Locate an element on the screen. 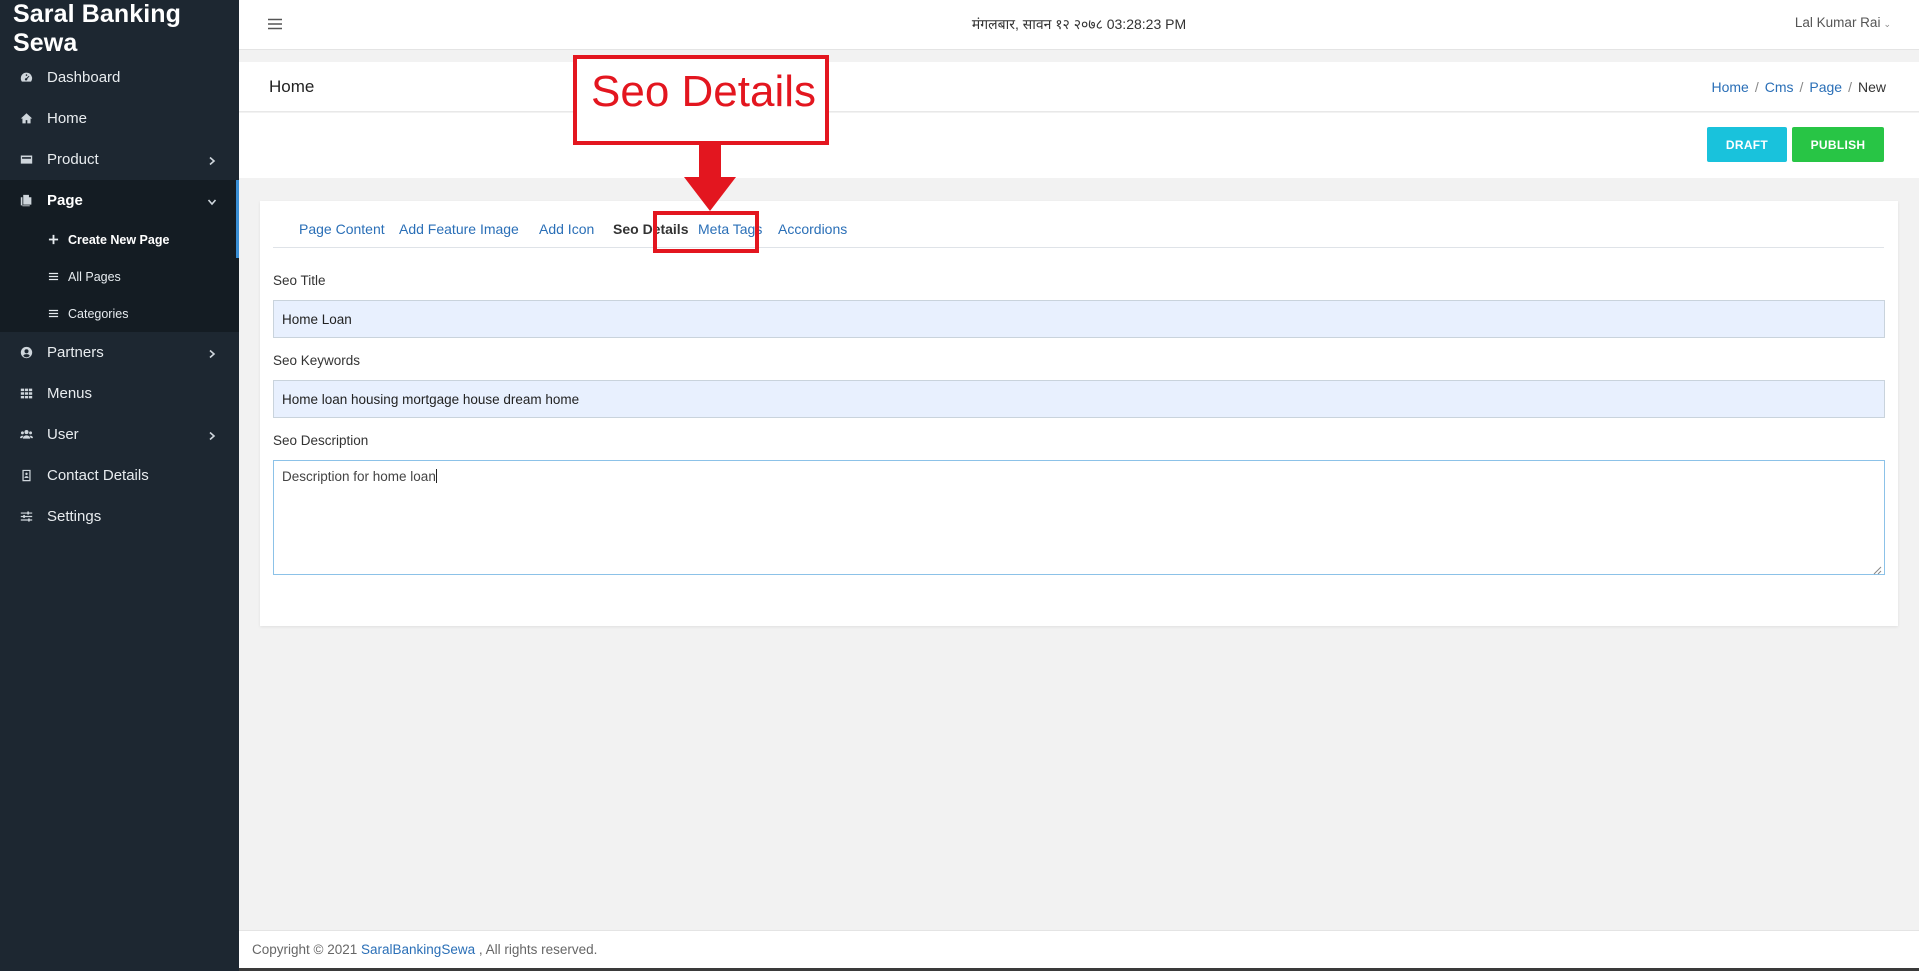  sidebar-subitem-create-new-page: Create New Page is located at coordinates (119, 239).